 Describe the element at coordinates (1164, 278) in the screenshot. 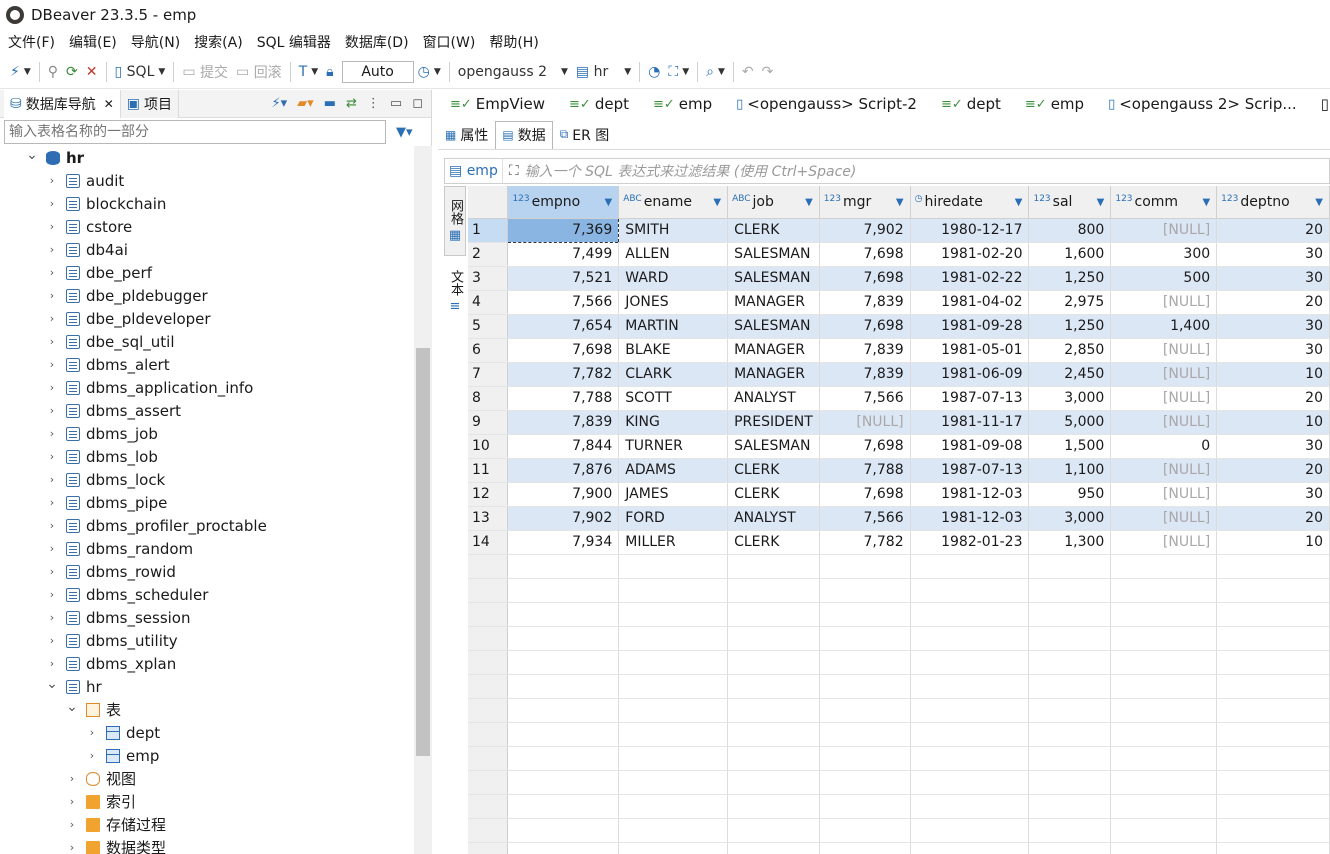

I see `table-cell: 500` at that location.